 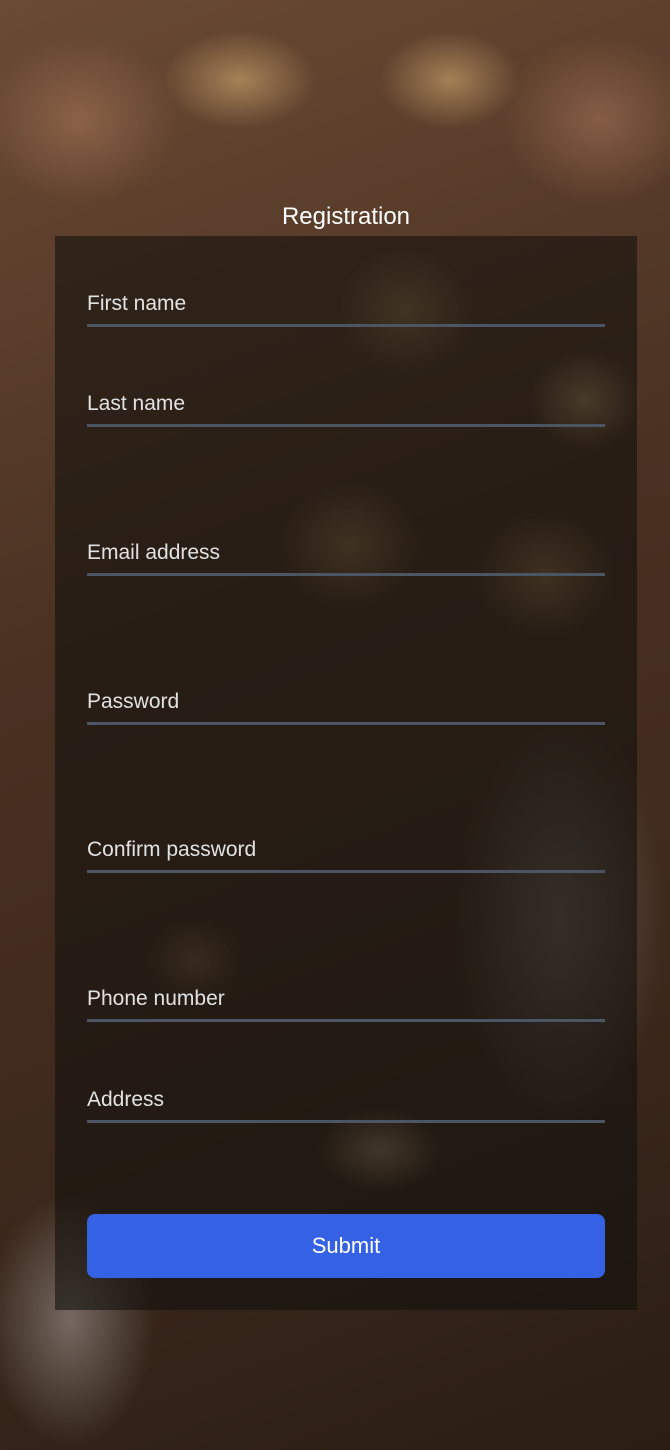 I want to click on password-field, so click(x=346, y=703).